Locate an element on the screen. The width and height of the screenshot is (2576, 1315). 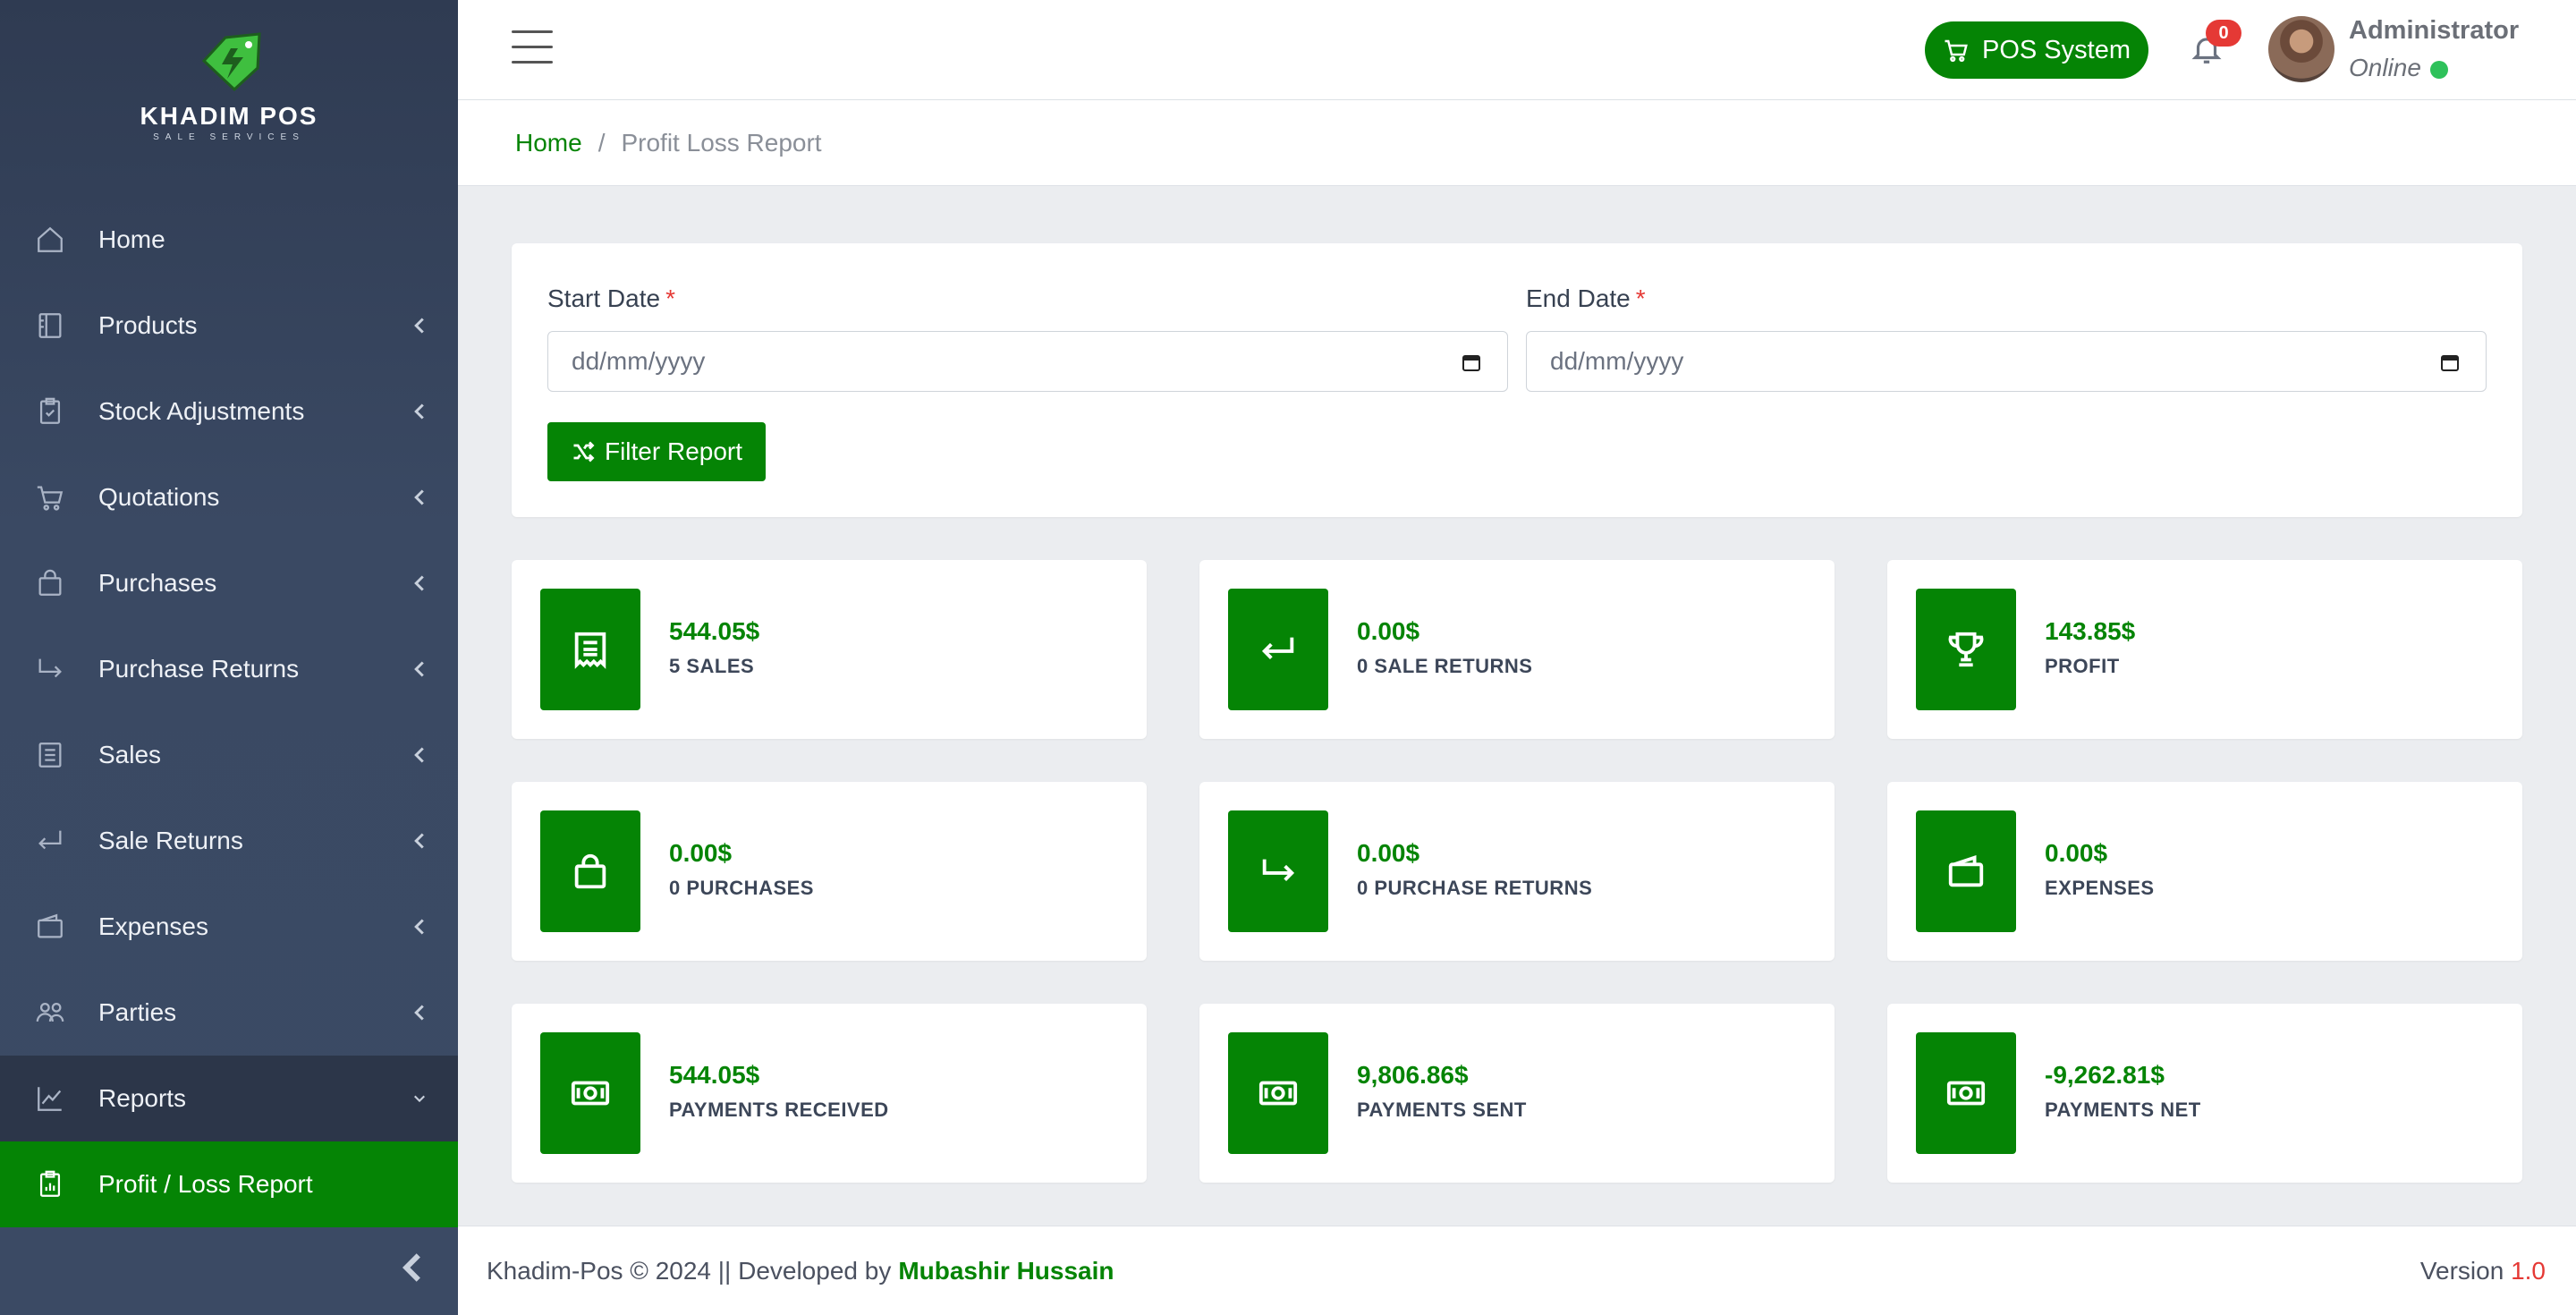
avatar is located at coordinates (2301, 49).